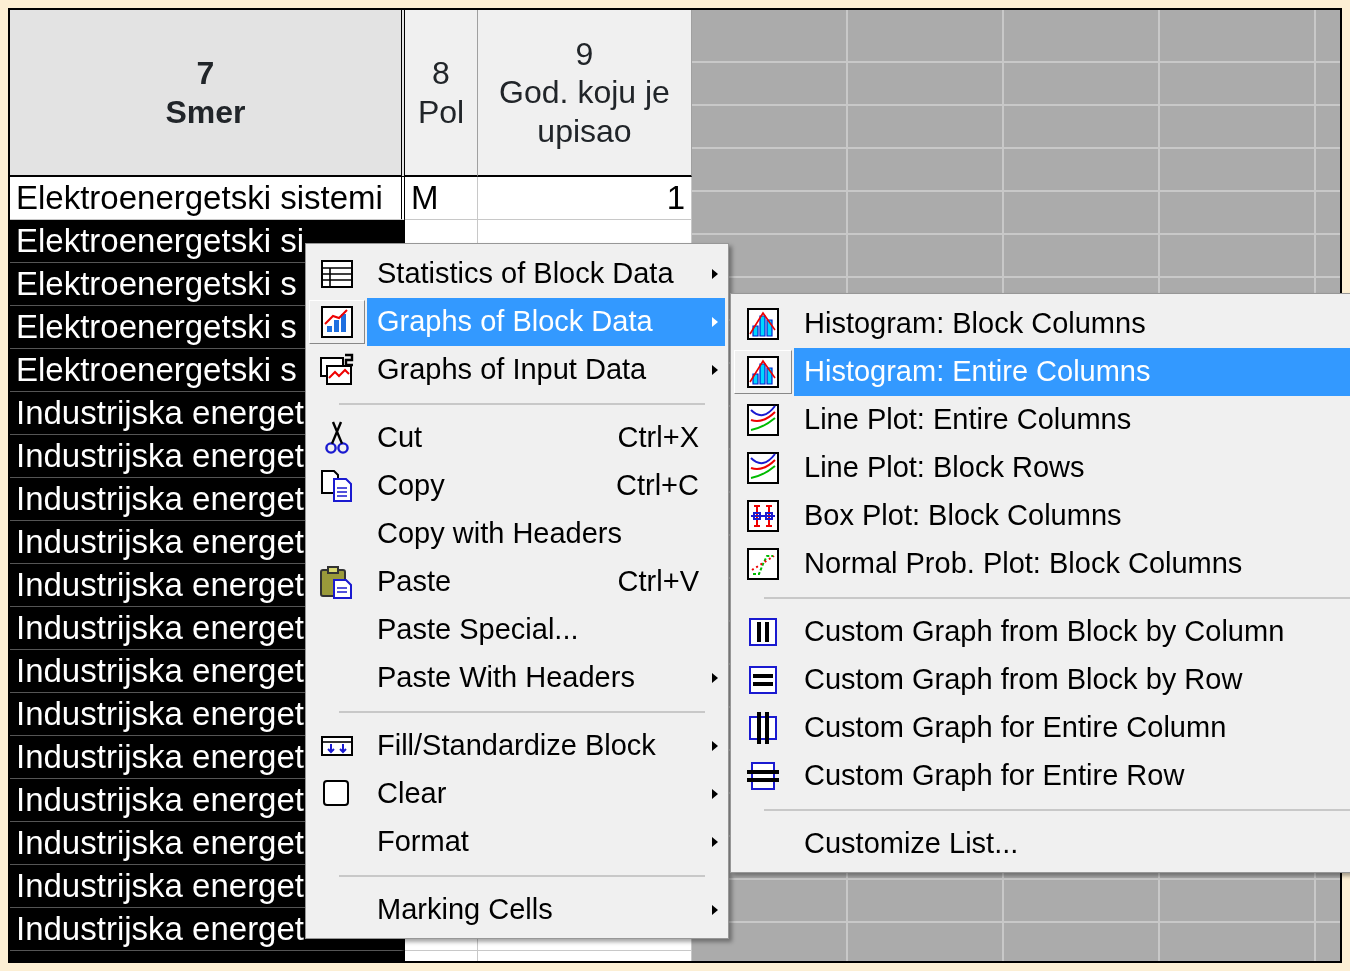  Describe the element at coordinates (1042, 776) in the screenshot. I see `menu-item: Custom Graph for Entire Row` at that location.